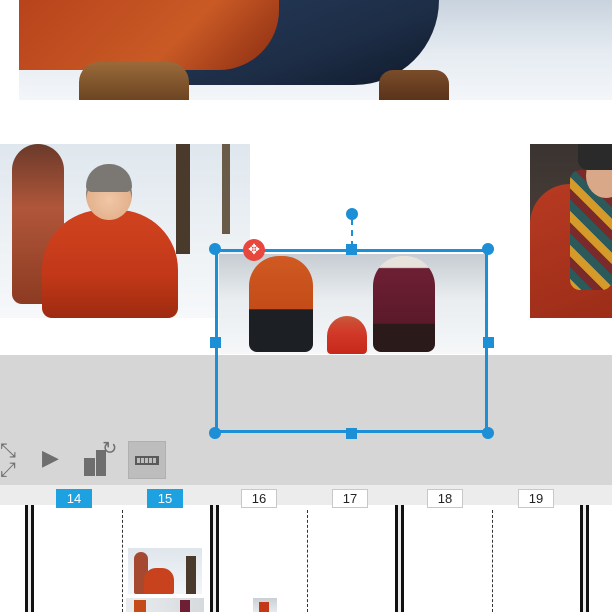  I want to click on page-tab-19: 19, so click(536, 498).